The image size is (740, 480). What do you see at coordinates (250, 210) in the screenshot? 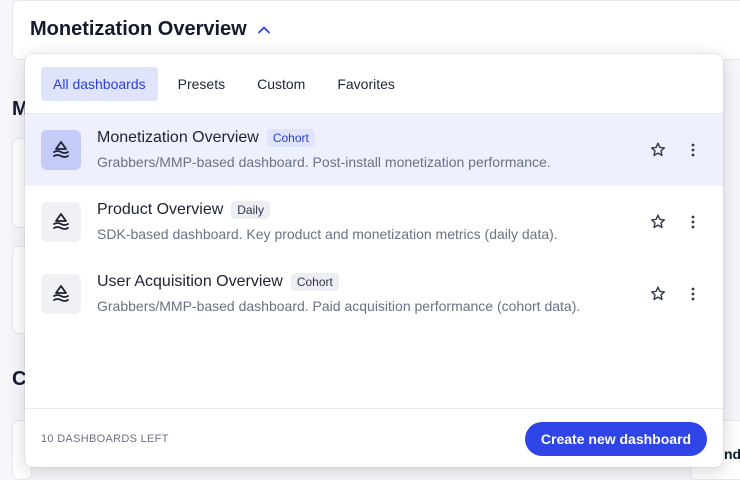
I see `dashboard-type-badge: Daily` at bounding box center [250, 210].